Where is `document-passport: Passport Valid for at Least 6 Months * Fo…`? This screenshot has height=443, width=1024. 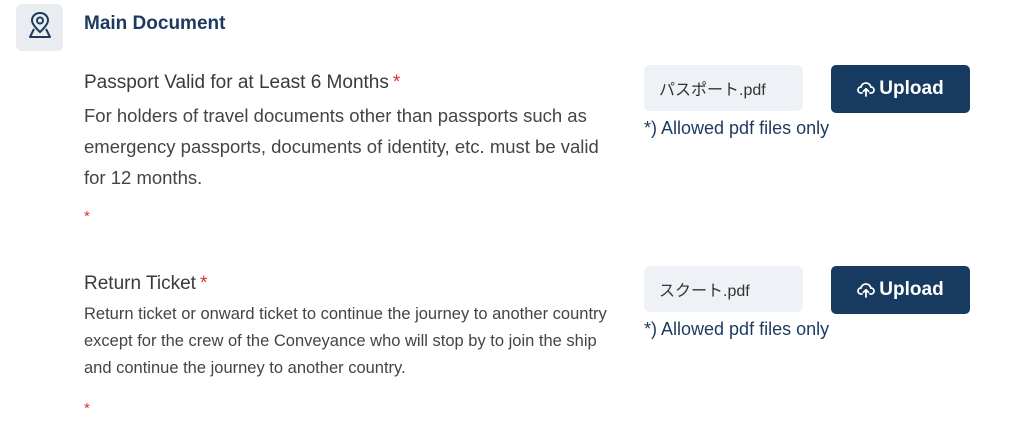 document-passport: Passport Valid for at Least 6 Months * Fo… is located at coordinates (354, 132).